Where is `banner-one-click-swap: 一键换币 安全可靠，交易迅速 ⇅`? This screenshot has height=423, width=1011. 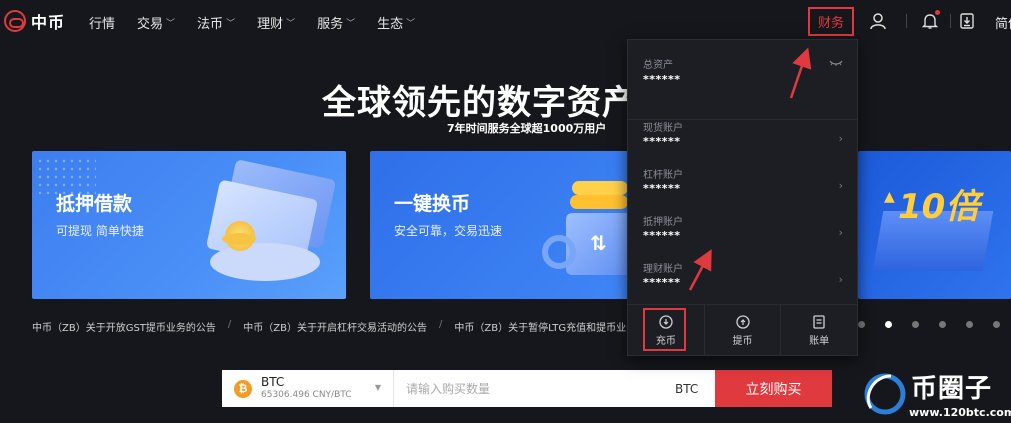 banner-one-click-swap: 一键换币 安全可靠，交易迅速 ⇅ is located at coordinates (501, 225).